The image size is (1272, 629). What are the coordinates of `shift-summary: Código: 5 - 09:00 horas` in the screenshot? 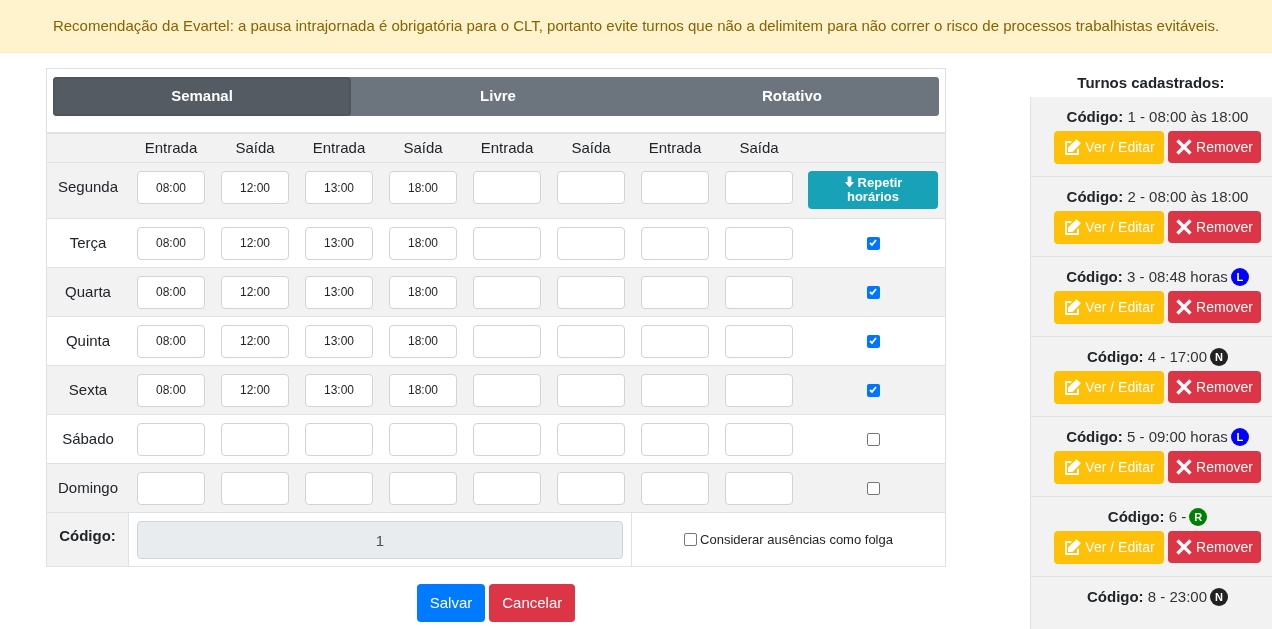 It's located at (1147, 436).